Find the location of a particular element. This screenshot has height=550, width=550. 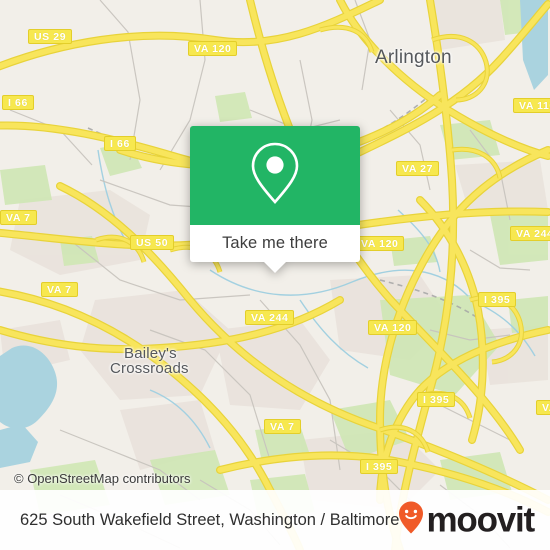

road-shield-i395-2: I 395 is located at coordinates (436, 399).